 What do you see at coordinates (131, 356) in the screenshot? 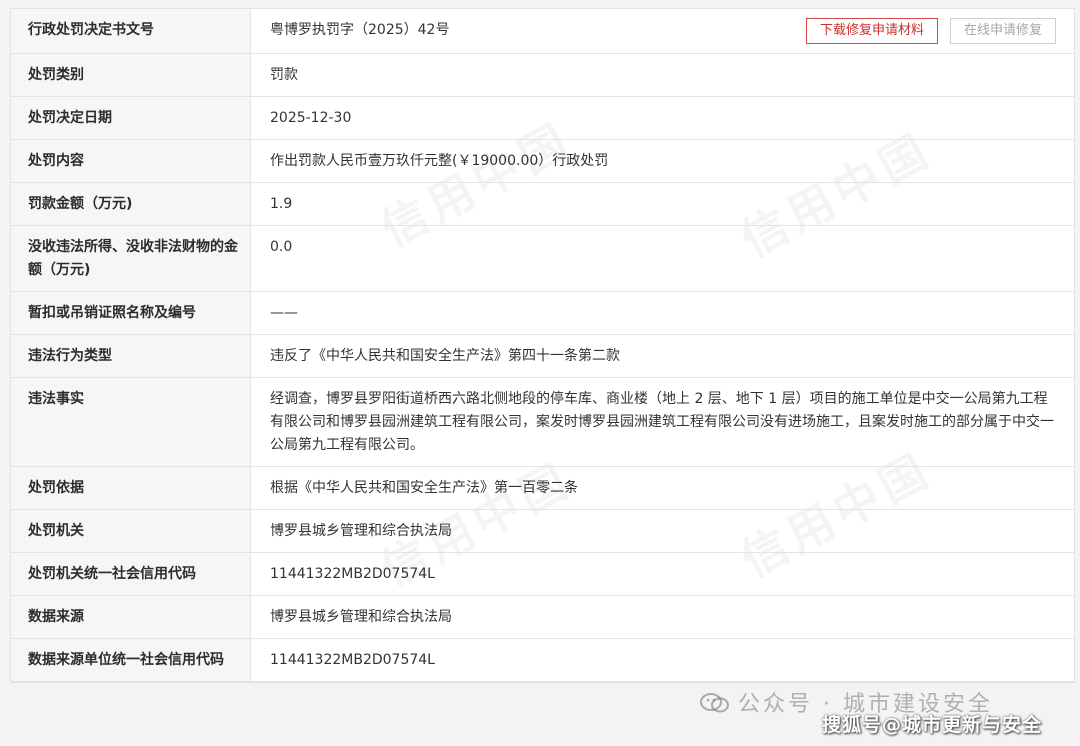
I see `row-label-violation-type: 违法行为类型` at bounding box center [131, 356].